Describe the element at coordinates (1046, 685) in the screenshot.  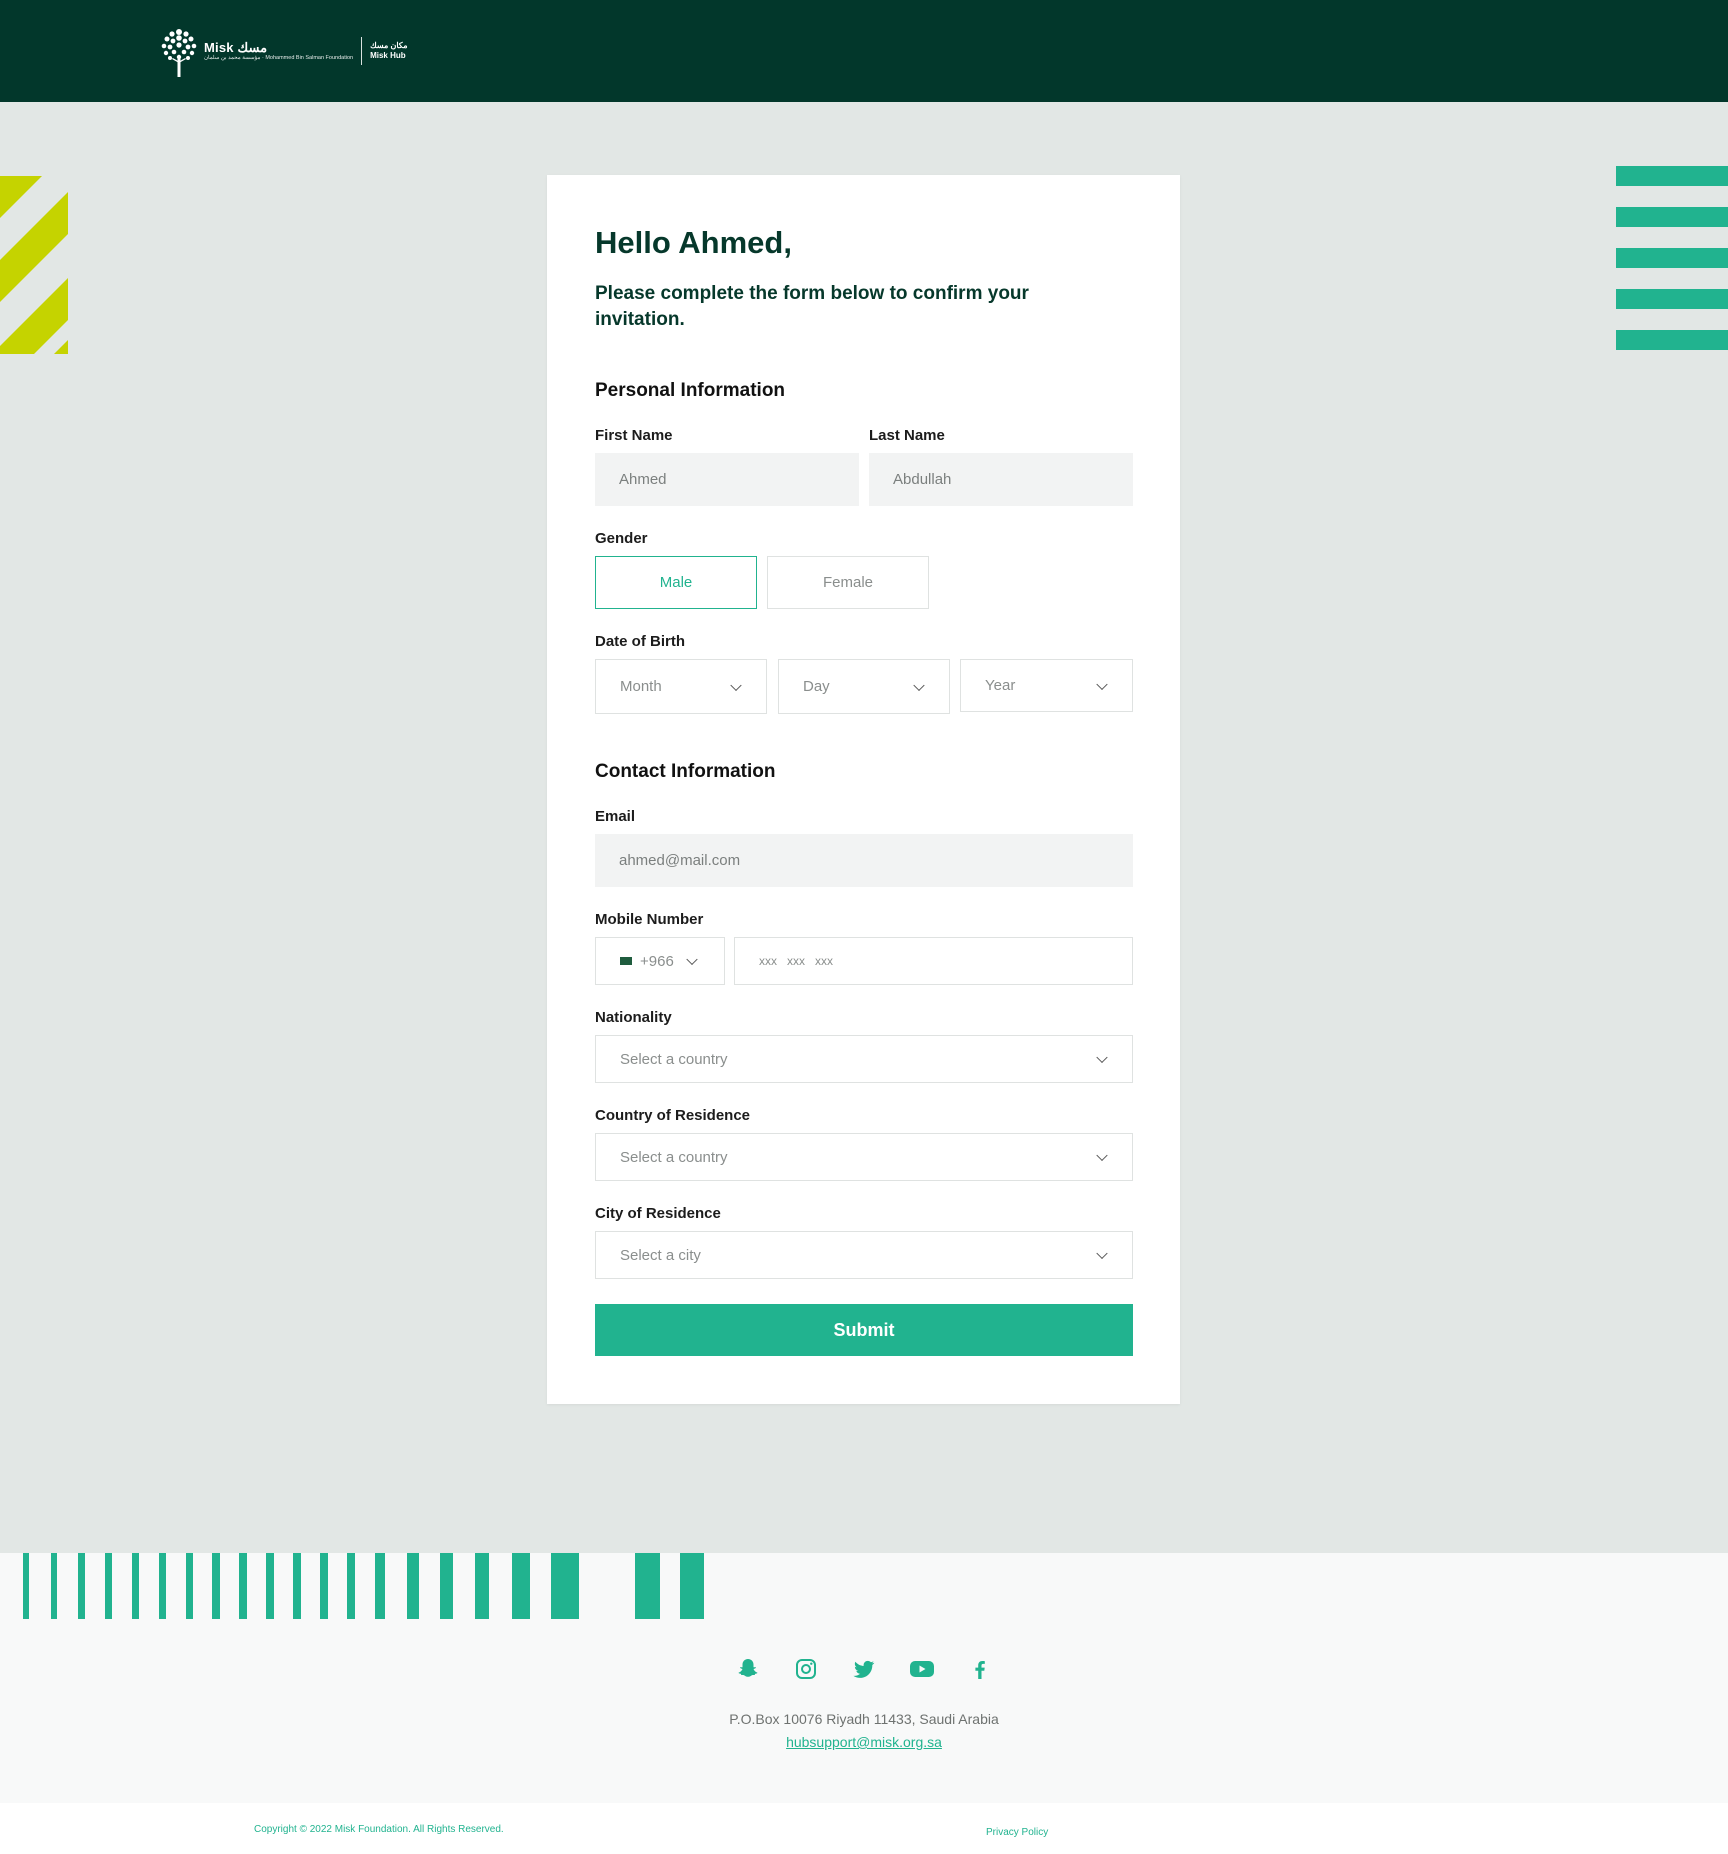
I see `dob-year-select: Year` at that location.